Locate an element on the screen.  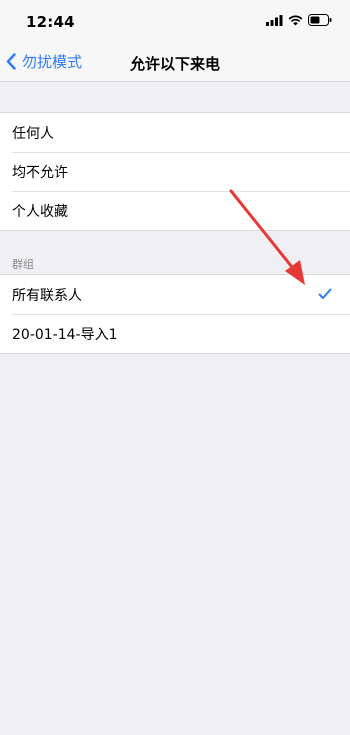
option-label: 均不允许 is located at coordinates (40, 172).